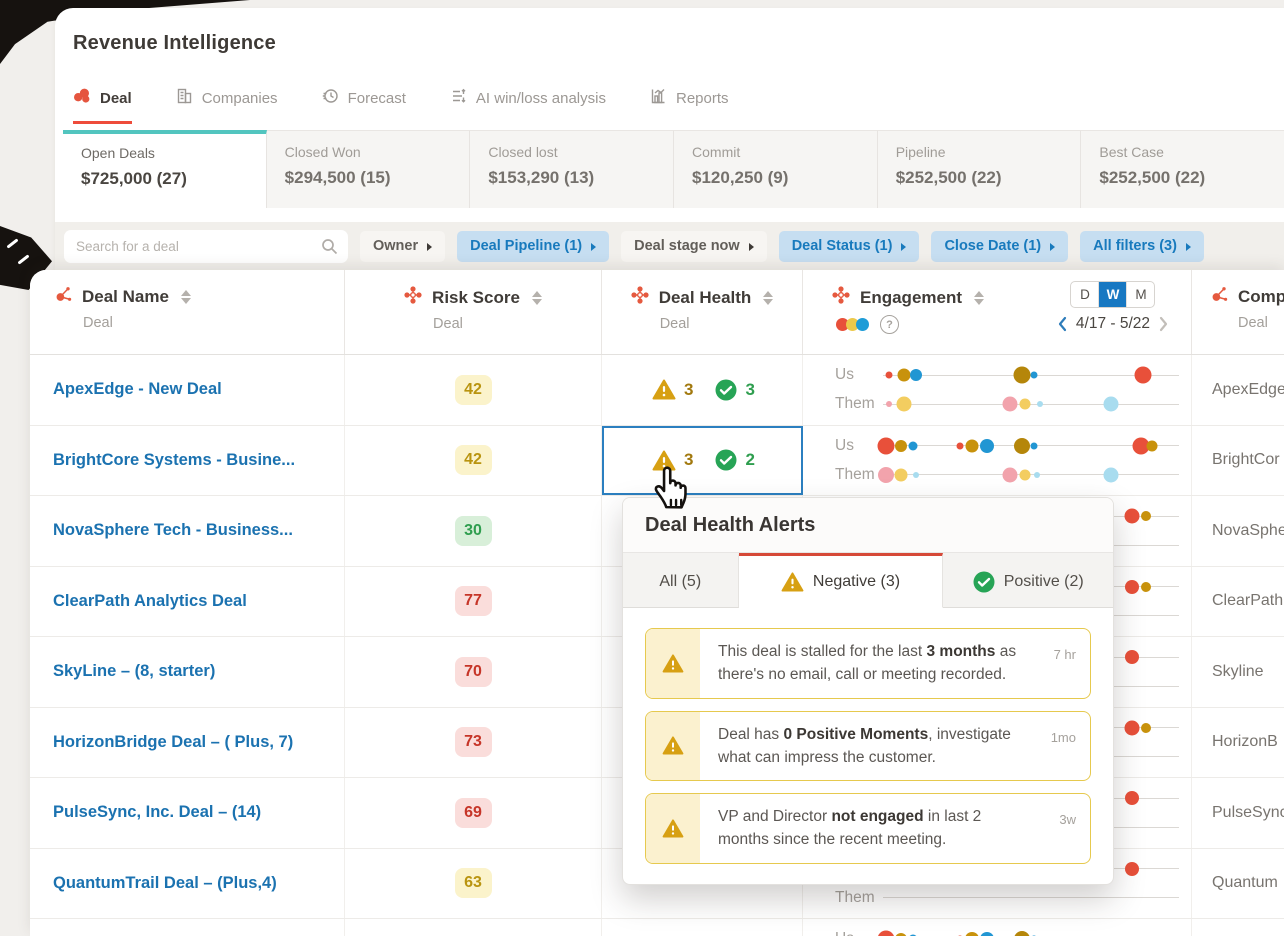  I want to click on period-option-w: W, so click(1113, 294).